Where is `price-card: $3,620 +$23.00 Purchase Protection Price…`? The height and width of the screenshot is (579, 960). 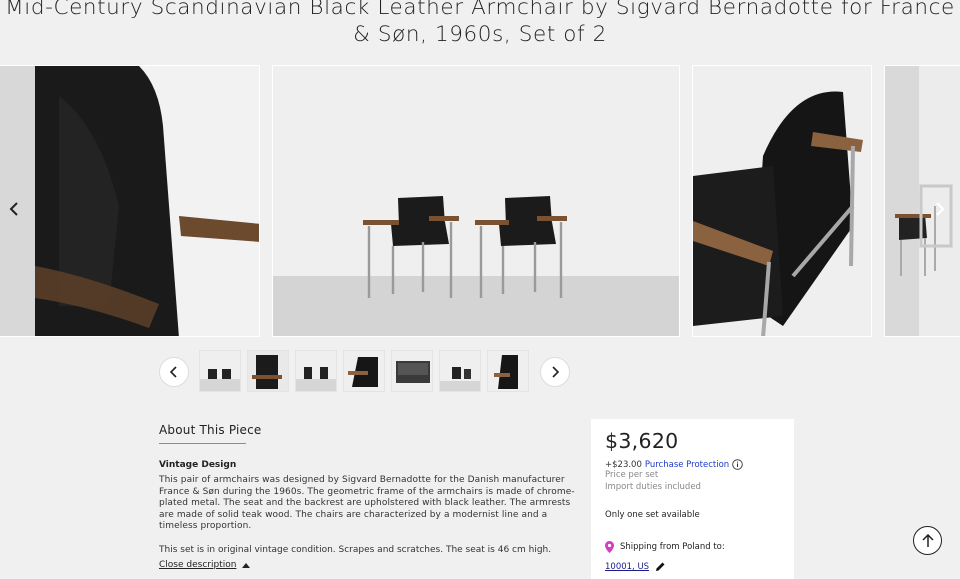
price-card: $3,620 +$23.00 Purchase Protection Price… is located at coordinates (692, 499).